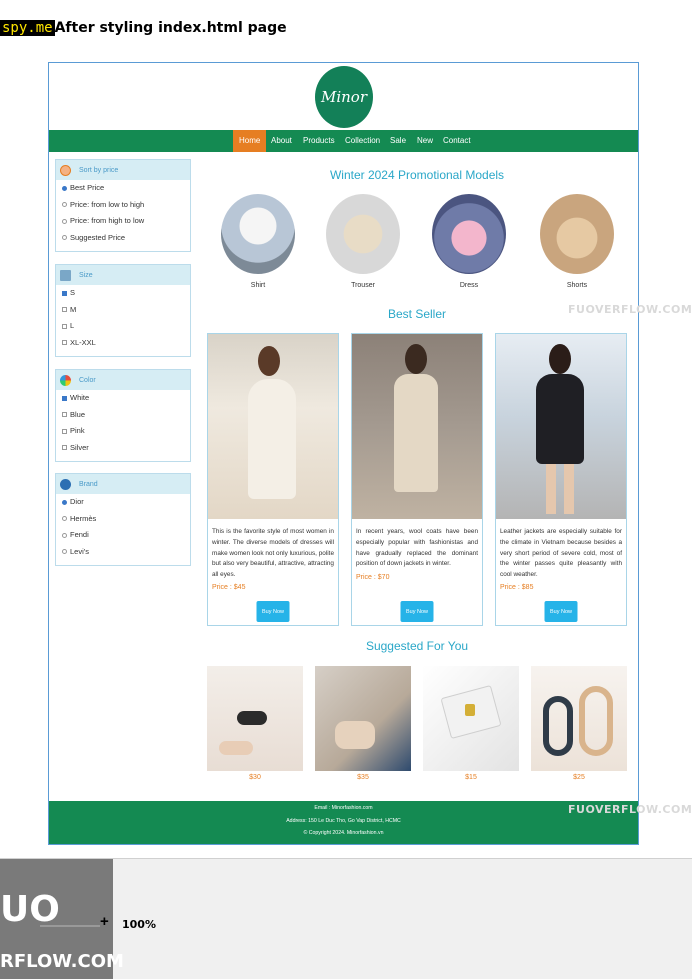 The height and width of the screenshot is (979, 692). Describe the element at coordinates (281, 141) in the screenshot. I see `nav-about: About` at that location.